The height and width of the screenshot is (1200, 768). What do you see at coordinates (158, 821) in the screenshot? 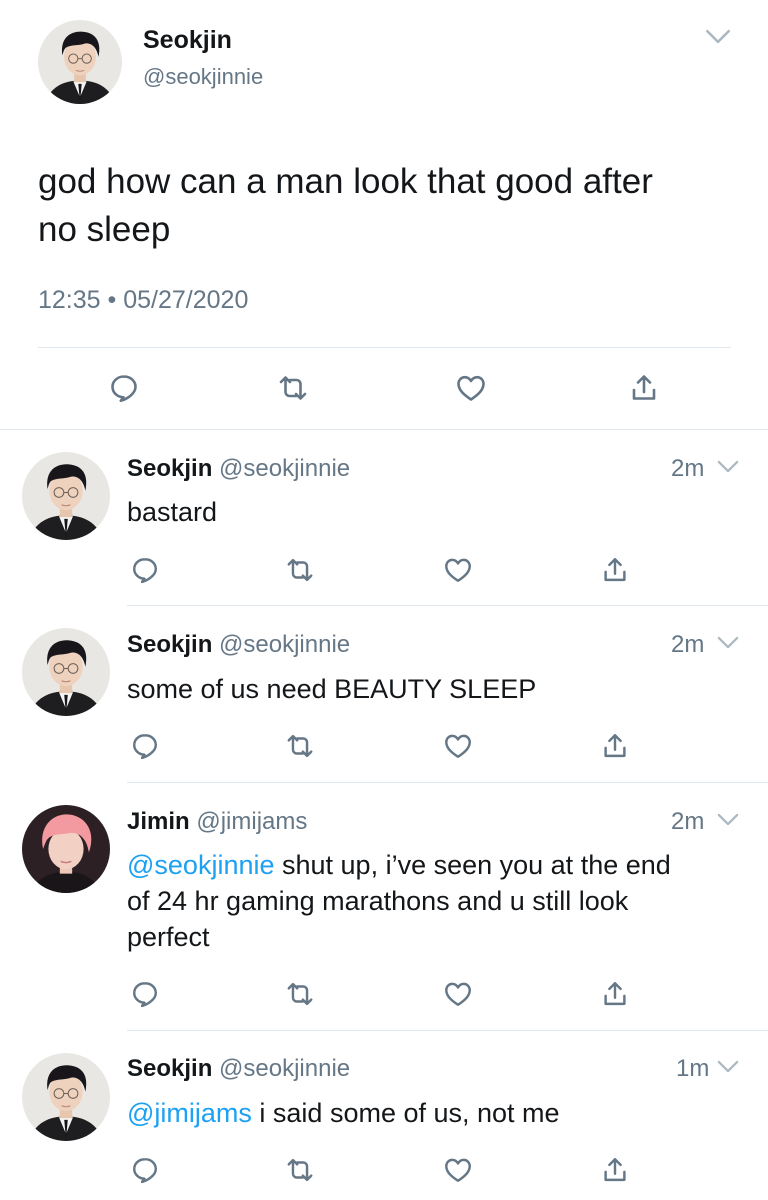
I see `author-name: Jimin` at bounding box center [158, 821].